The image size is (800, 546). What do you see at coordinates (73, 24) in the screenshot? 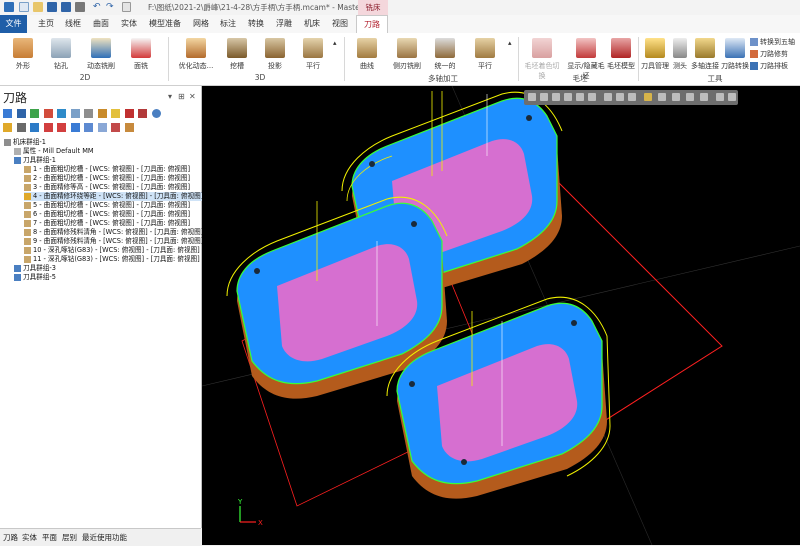
I see `tab-wireframe: 线框` at bounding box center [73, 24].